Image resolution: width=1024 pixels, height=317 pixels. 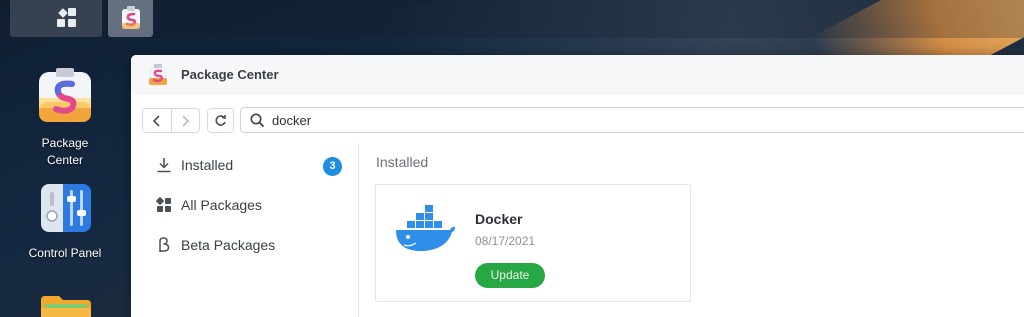 I want to click on sidebar-item-label: All Packages, so click(x=221, y=205).